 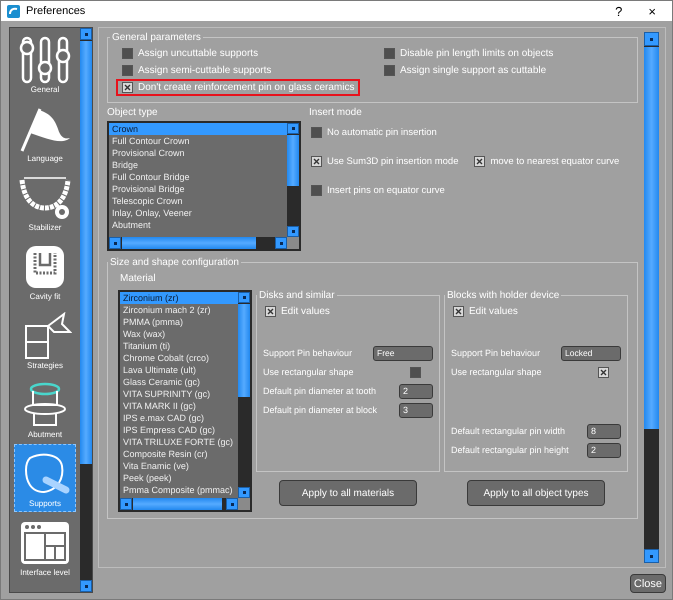 What do you see at coordinates (198, 141) in the screenshot?
I see `list-item: Full Contour Crown` at bounding box center [198, 141].